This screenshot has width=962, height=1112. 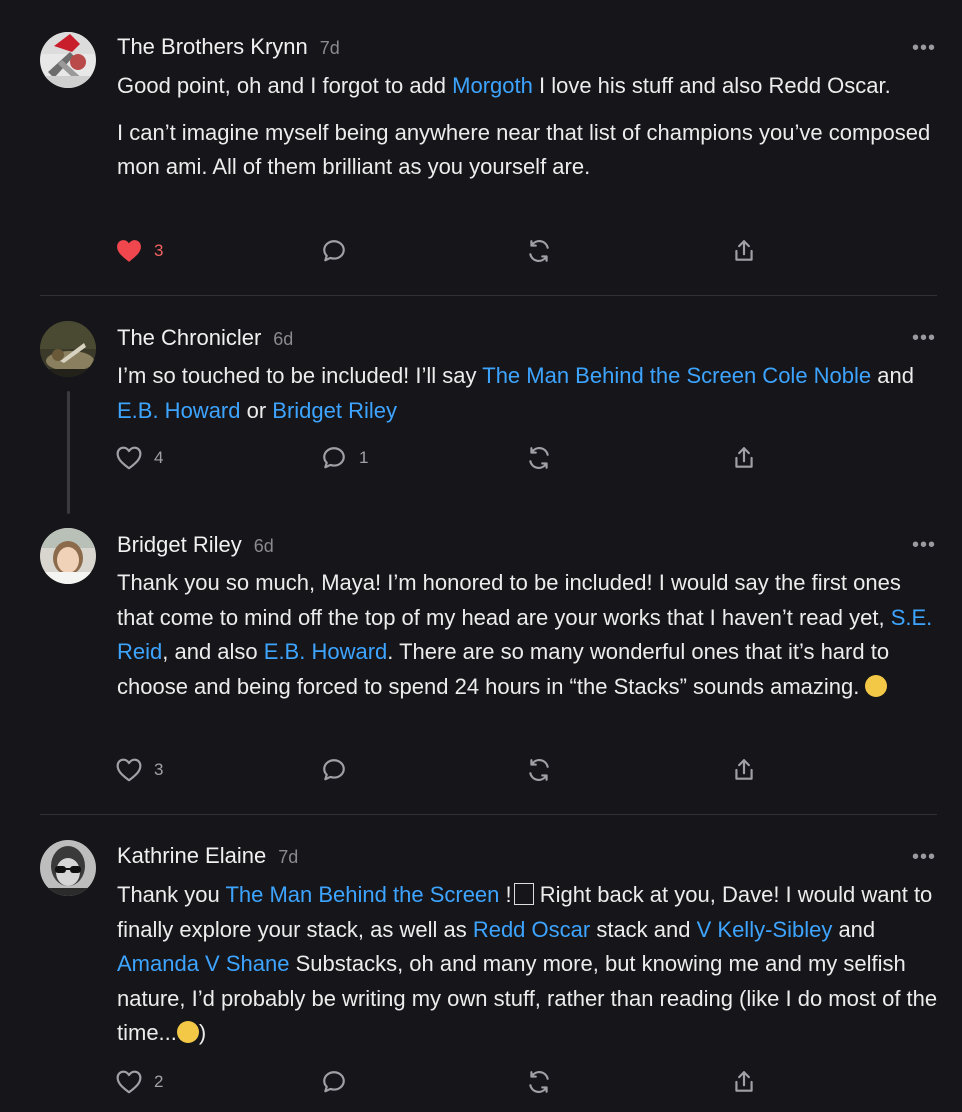 I want to click on comment-header: Kathrine Elaine 7d, so click(x=207, y=858).